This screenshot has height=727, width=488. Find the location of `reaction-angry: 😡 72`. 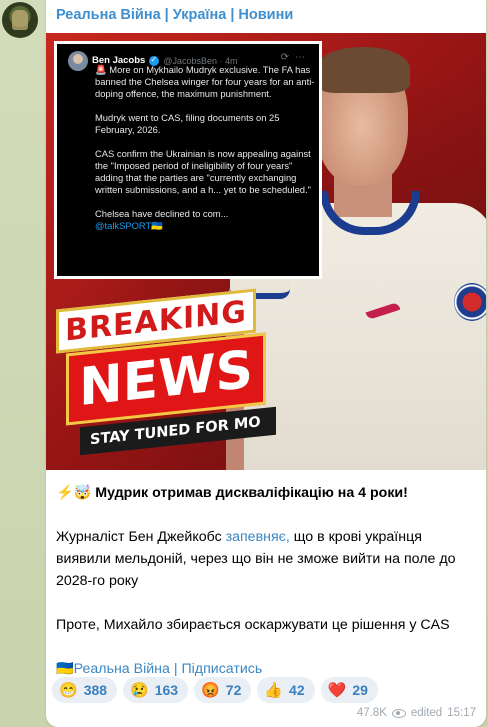

reaction-angry: 😡 72 is located at coordinates (223, 690).